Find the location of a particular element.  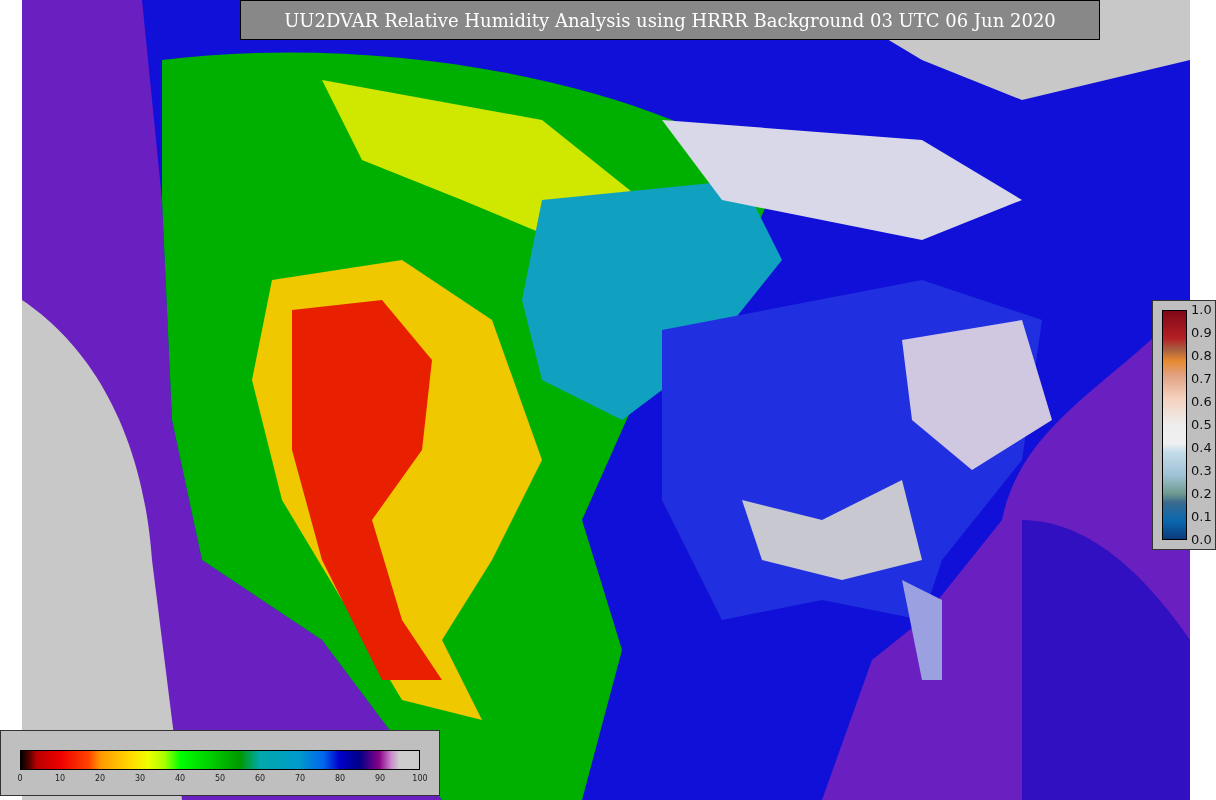

tick-label: 1.0 is located at coordinates (1201, 310).